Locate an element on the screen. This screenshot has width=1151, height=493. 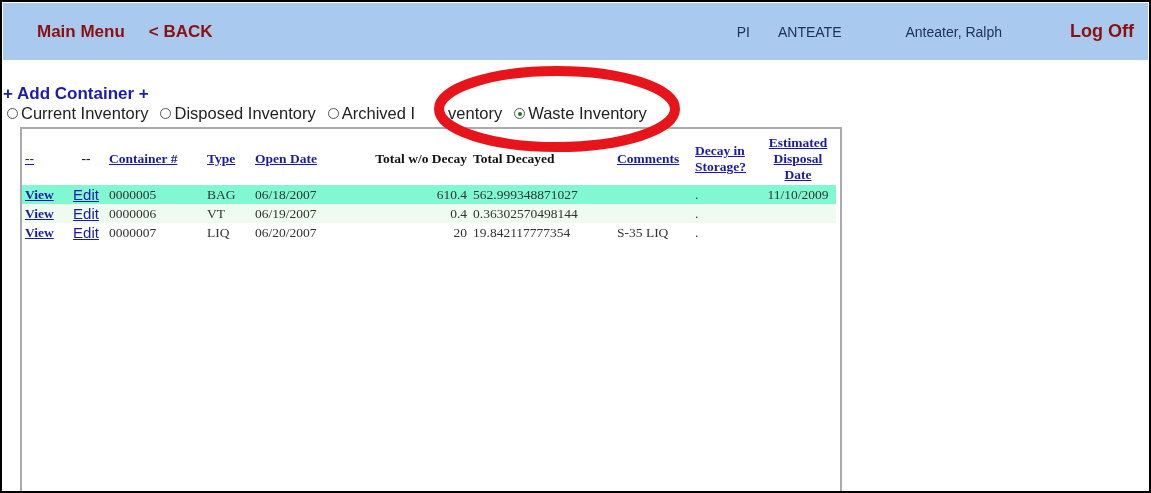
table-cell: LIQ is located at coordinates (218, 232).